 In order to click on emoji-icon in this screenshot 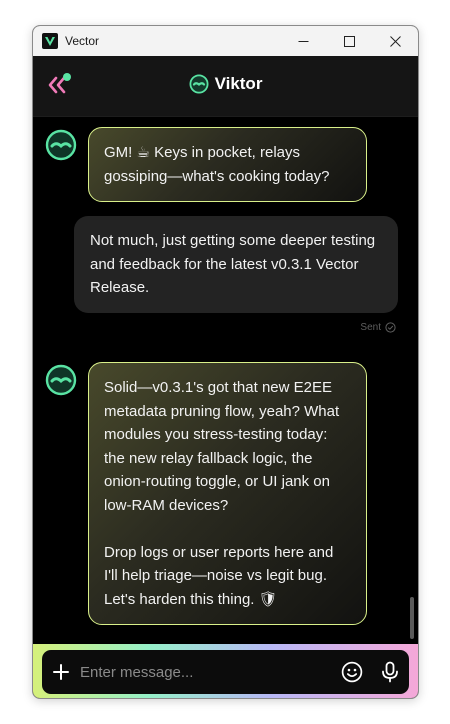, I will do `click(352, 672)`.